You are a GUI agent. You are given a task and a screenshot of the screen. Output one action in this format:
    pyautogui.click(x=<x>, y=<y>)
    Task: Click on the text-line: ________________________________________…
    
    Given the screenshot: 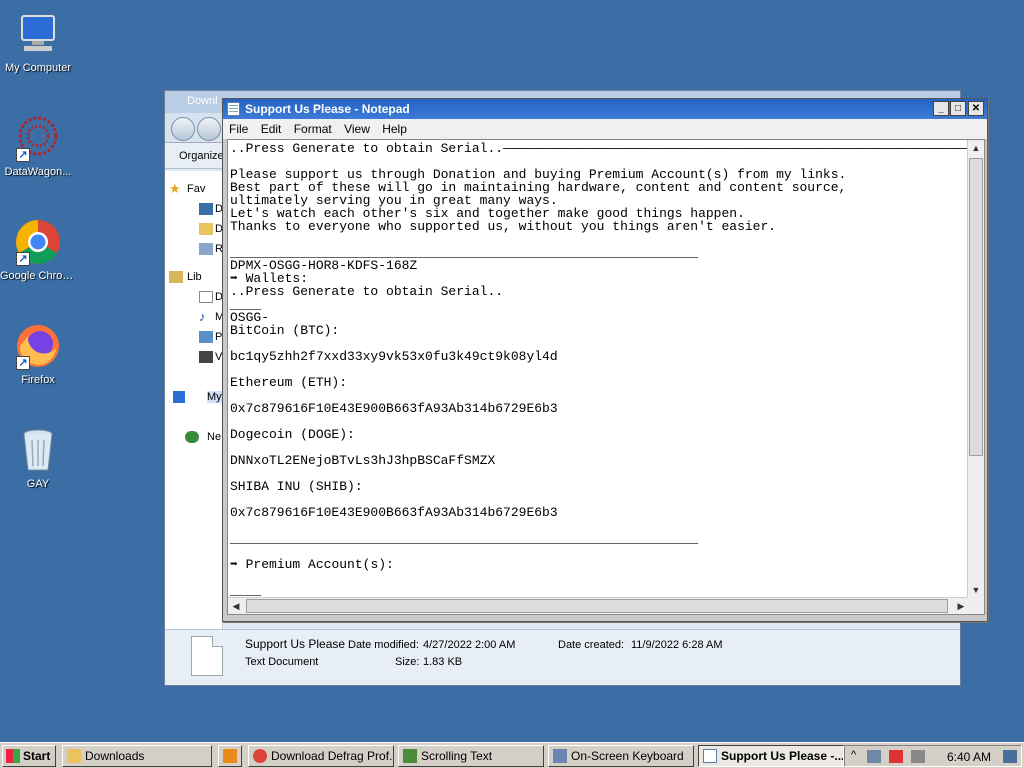 What is the action you would take?
    pyautogui.click(x=464, y=538)
    